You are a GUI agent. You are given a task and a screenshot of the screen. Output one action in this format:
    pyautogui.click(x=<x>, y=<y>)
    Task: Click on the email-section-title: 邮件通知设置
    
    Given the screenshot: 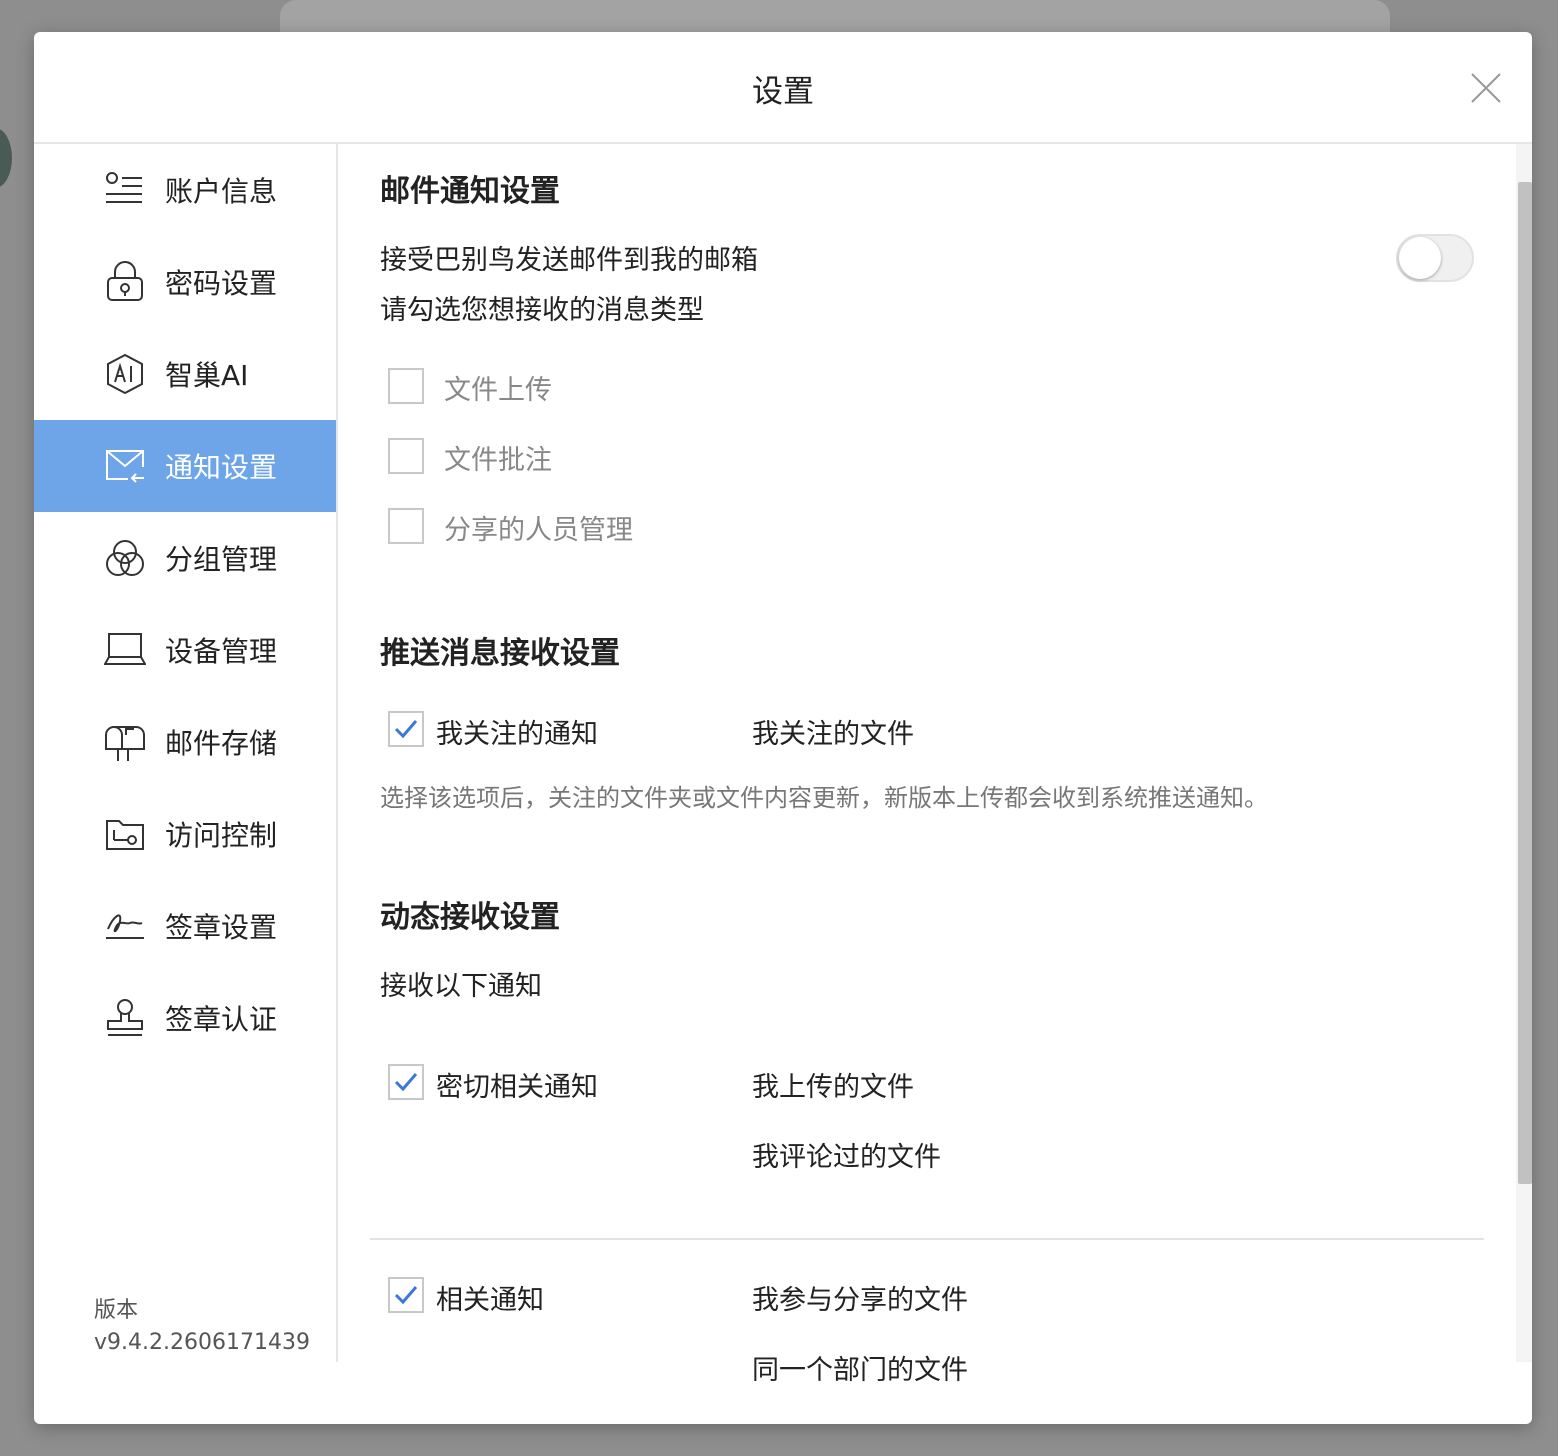 What is the action you would take?
    pyautogui.click(x=470, y=191)
    